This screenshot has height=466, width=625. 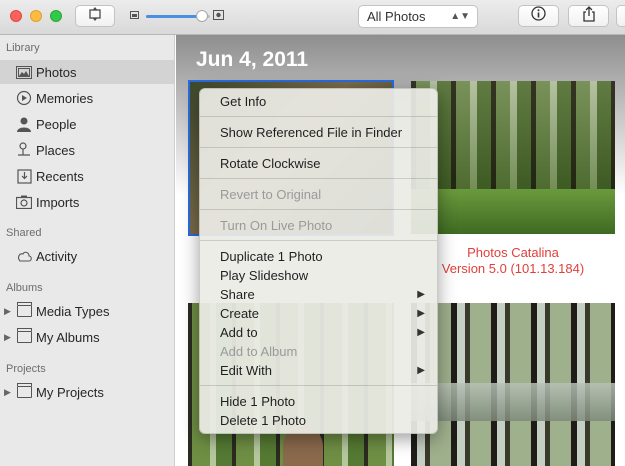 I want to click on minimize-button, so click(x=36, y=16).